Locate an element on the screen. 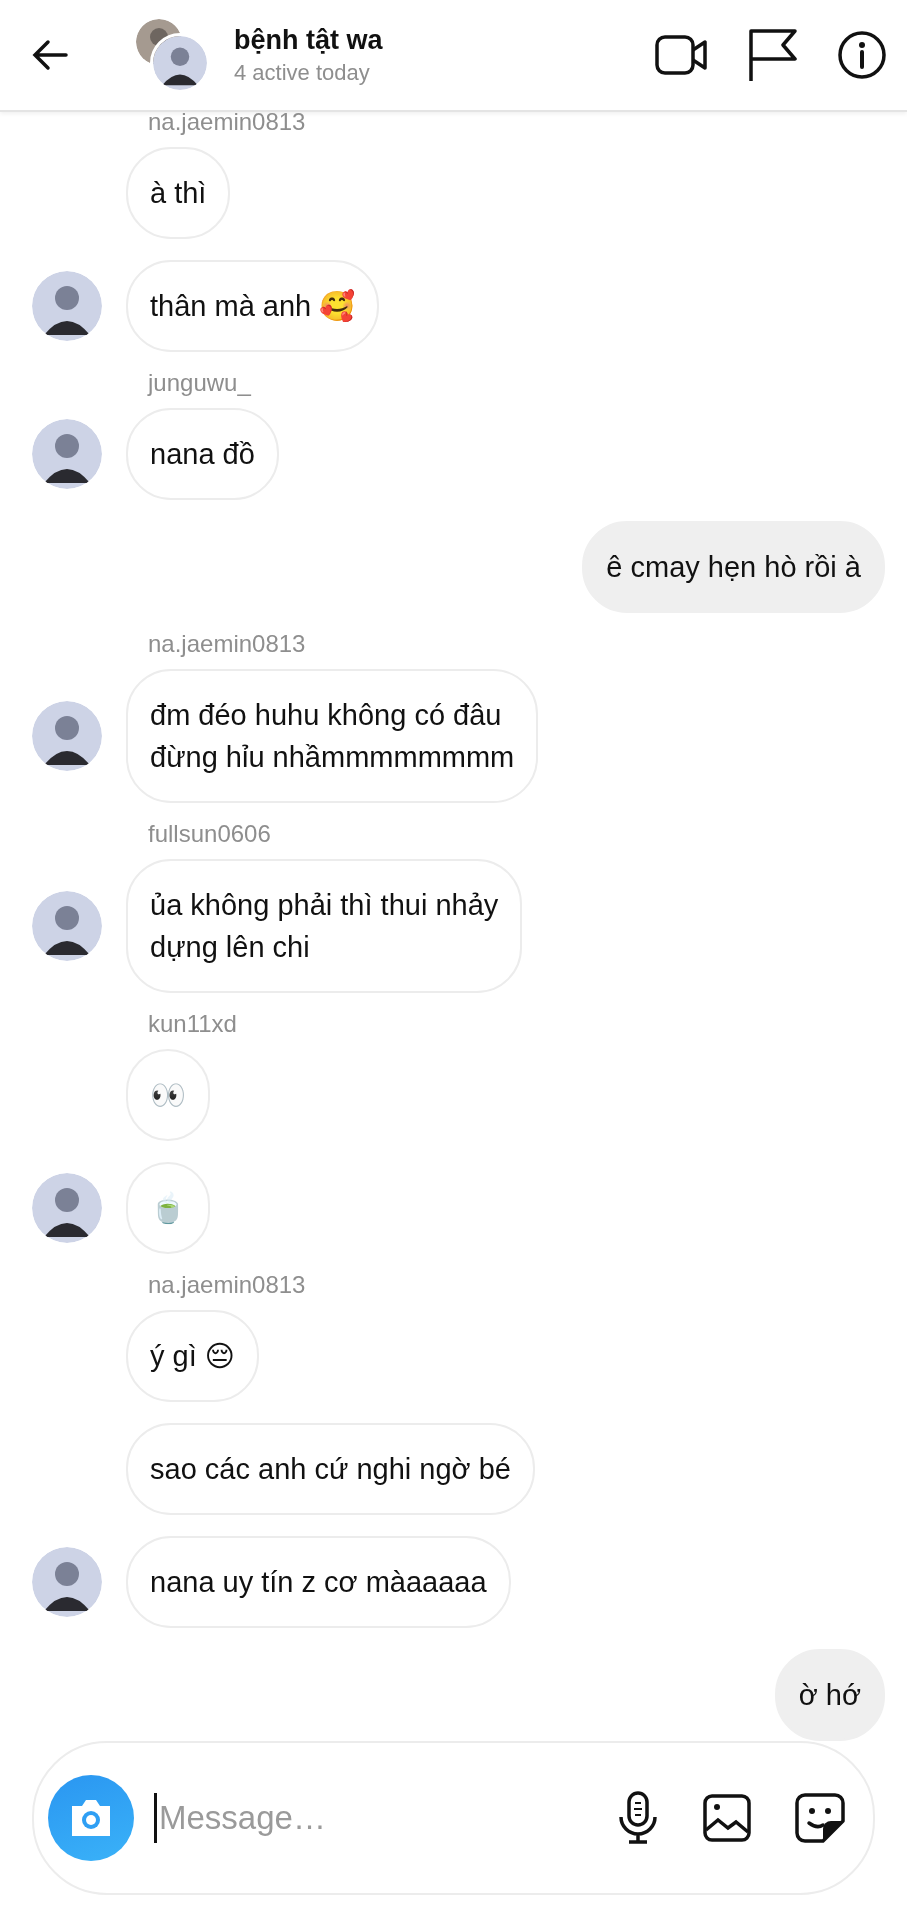 The image size is (907, 1920). sender-name: junguwu_ is located at coordinates (200, 383).